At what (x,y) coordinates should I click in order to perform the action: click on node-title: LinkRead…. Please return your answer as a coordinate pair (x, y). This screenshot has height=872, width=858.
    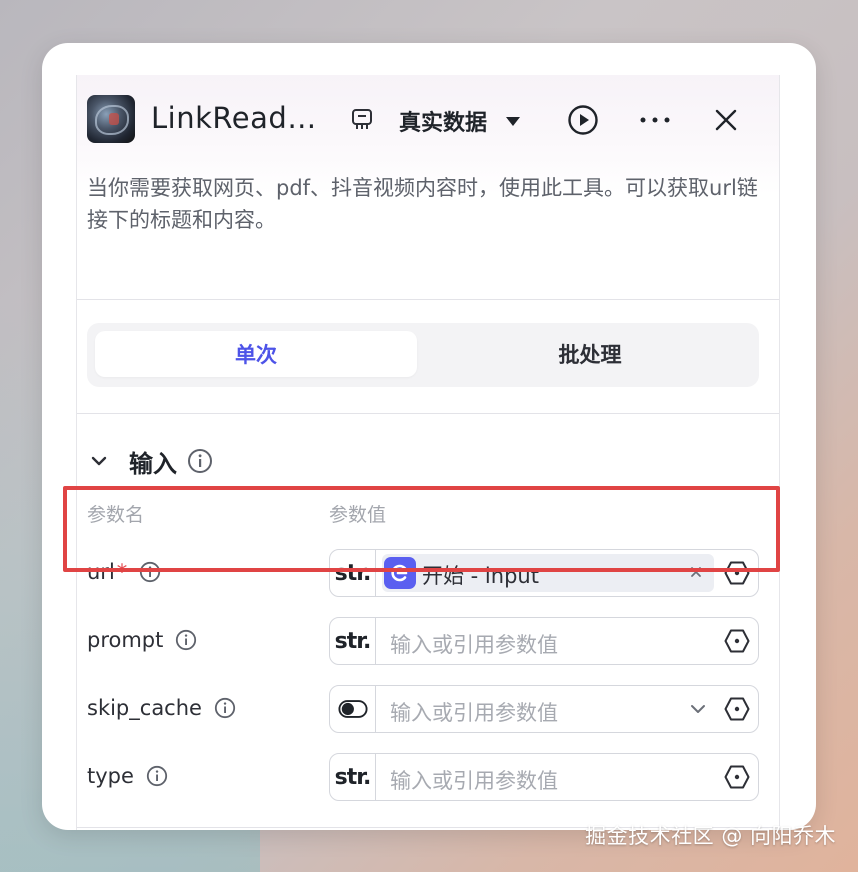
    Looking at the image, I should click on (234, 118).